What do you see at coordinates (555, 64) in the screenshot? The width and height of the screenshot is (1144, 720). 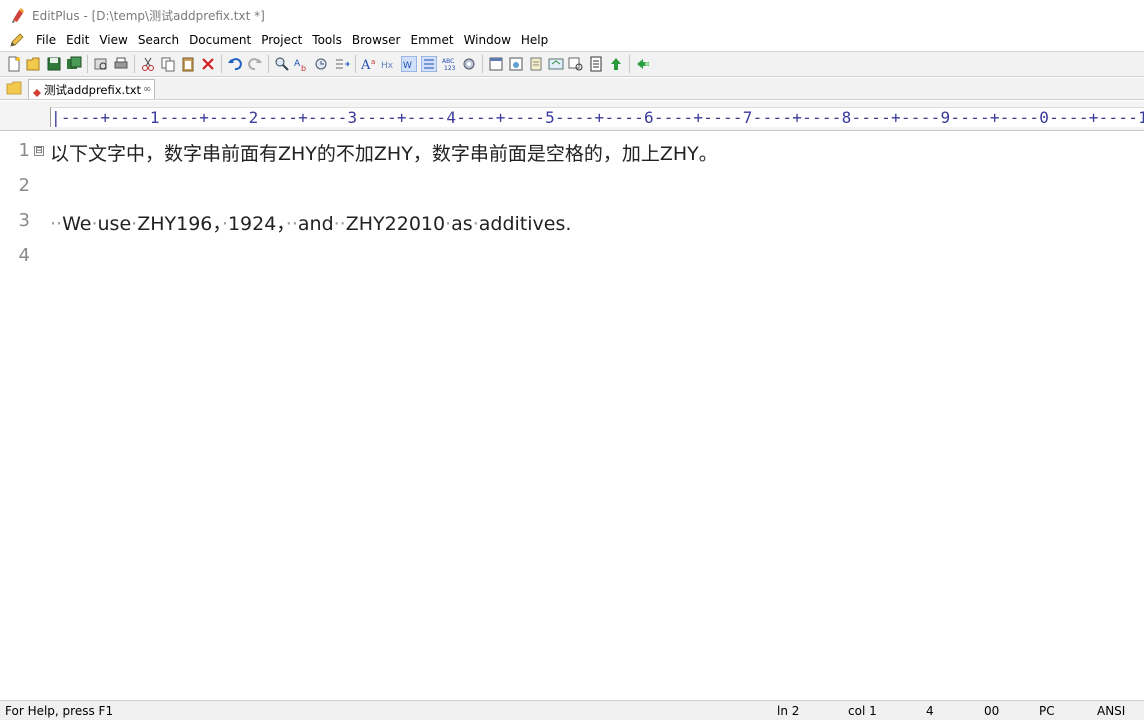 I see `directory-icon` at bounding box center [555, 64].